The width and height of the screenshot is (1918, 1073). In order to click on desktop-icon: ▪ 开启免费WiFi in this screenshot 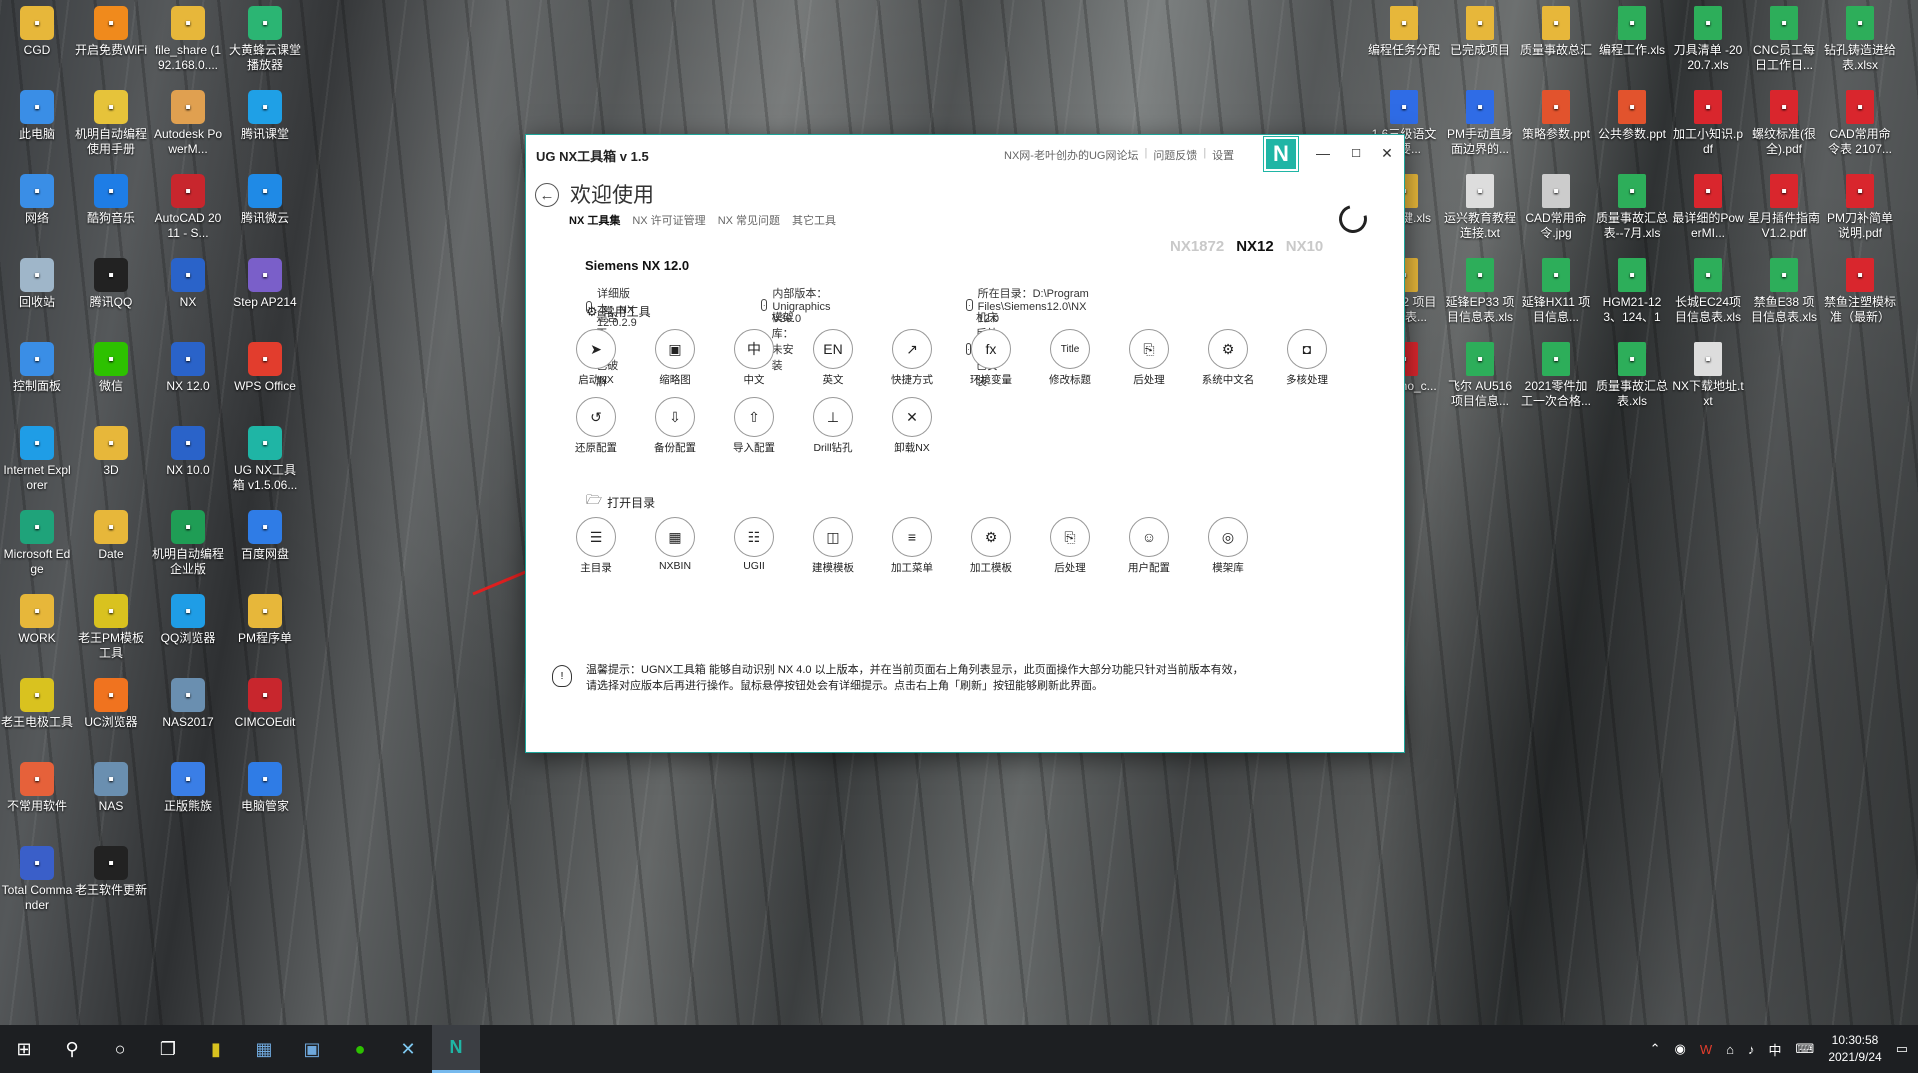, I will do `click(111, 40)`.